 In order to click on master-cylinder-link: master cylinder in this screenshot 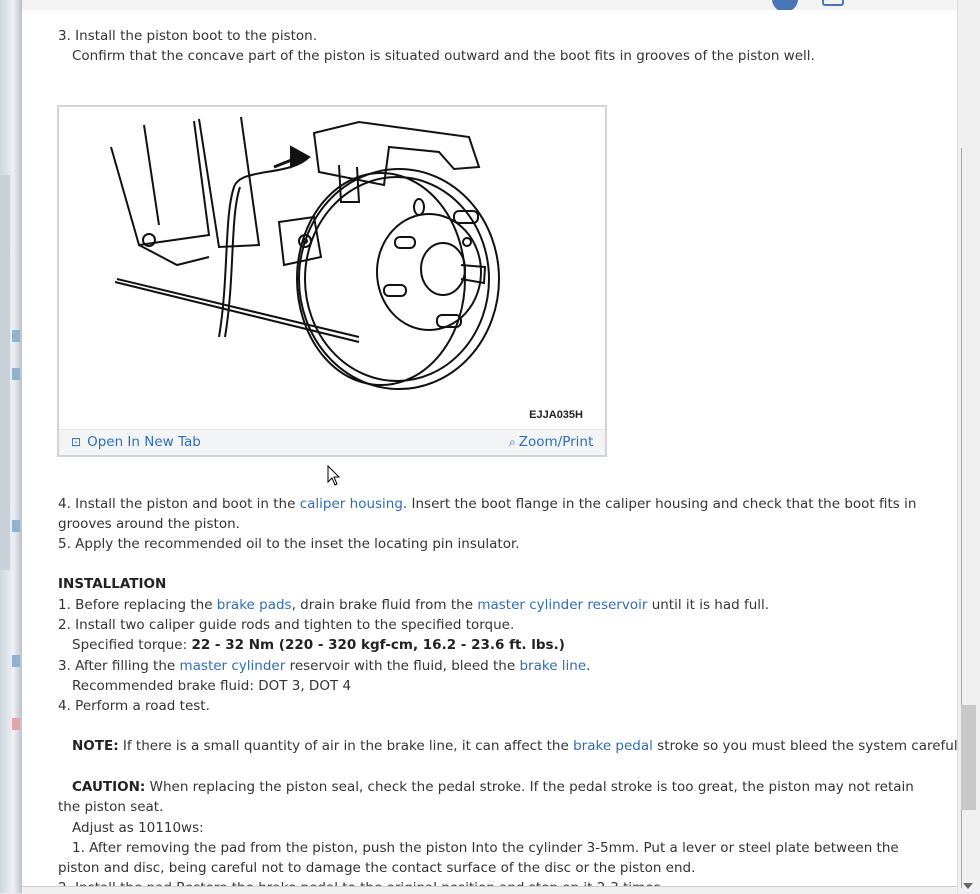, I will do `click(233, 666)`.